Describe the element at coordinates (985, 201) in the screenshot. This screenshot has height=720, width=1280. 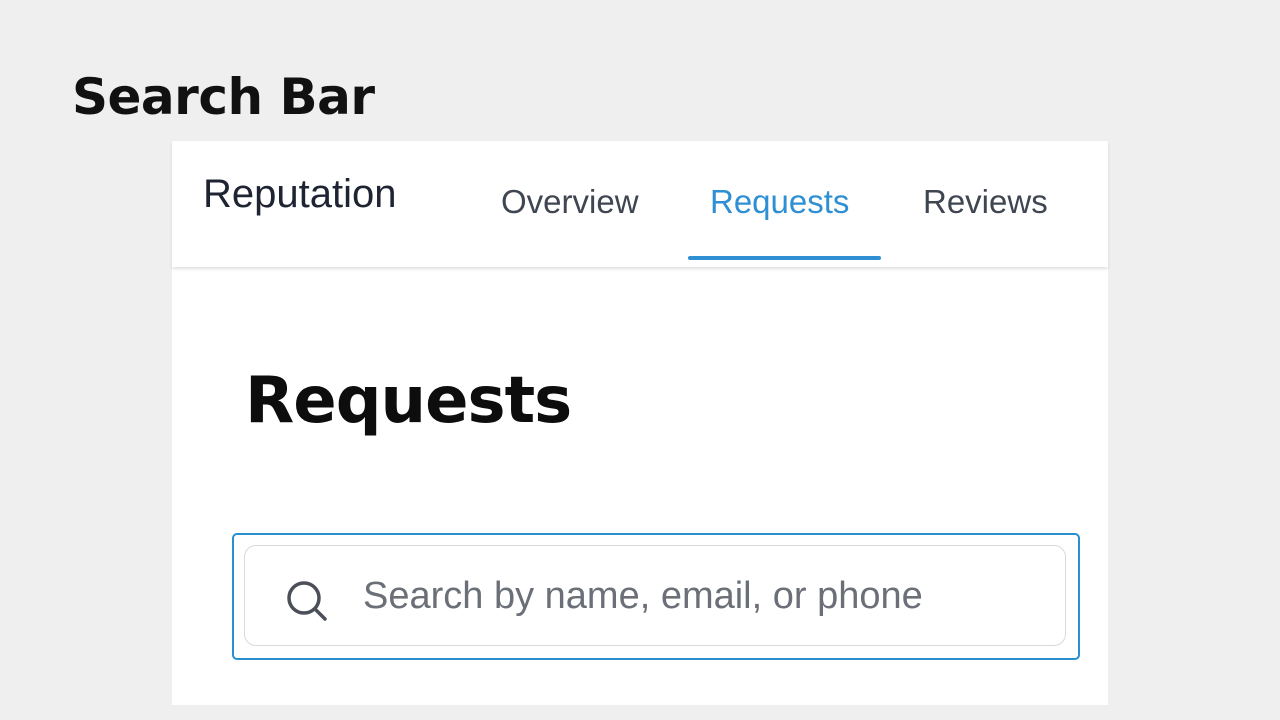
I see `tab-reviews: Reviews` at that location.